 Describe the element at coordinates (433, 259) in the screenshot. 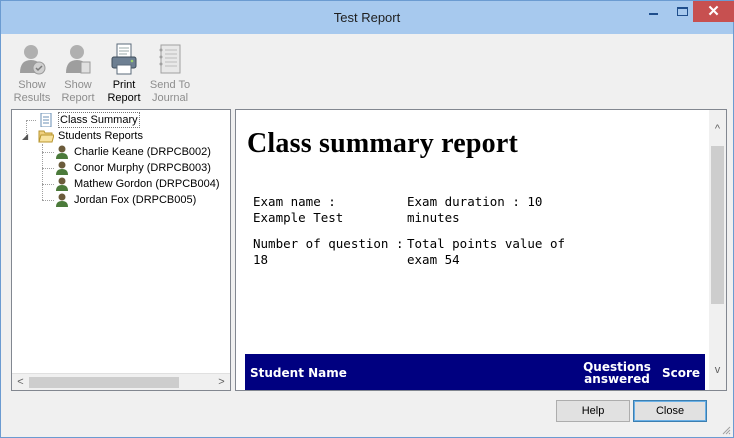

I see `total-points-line2: exam 54` at that location.